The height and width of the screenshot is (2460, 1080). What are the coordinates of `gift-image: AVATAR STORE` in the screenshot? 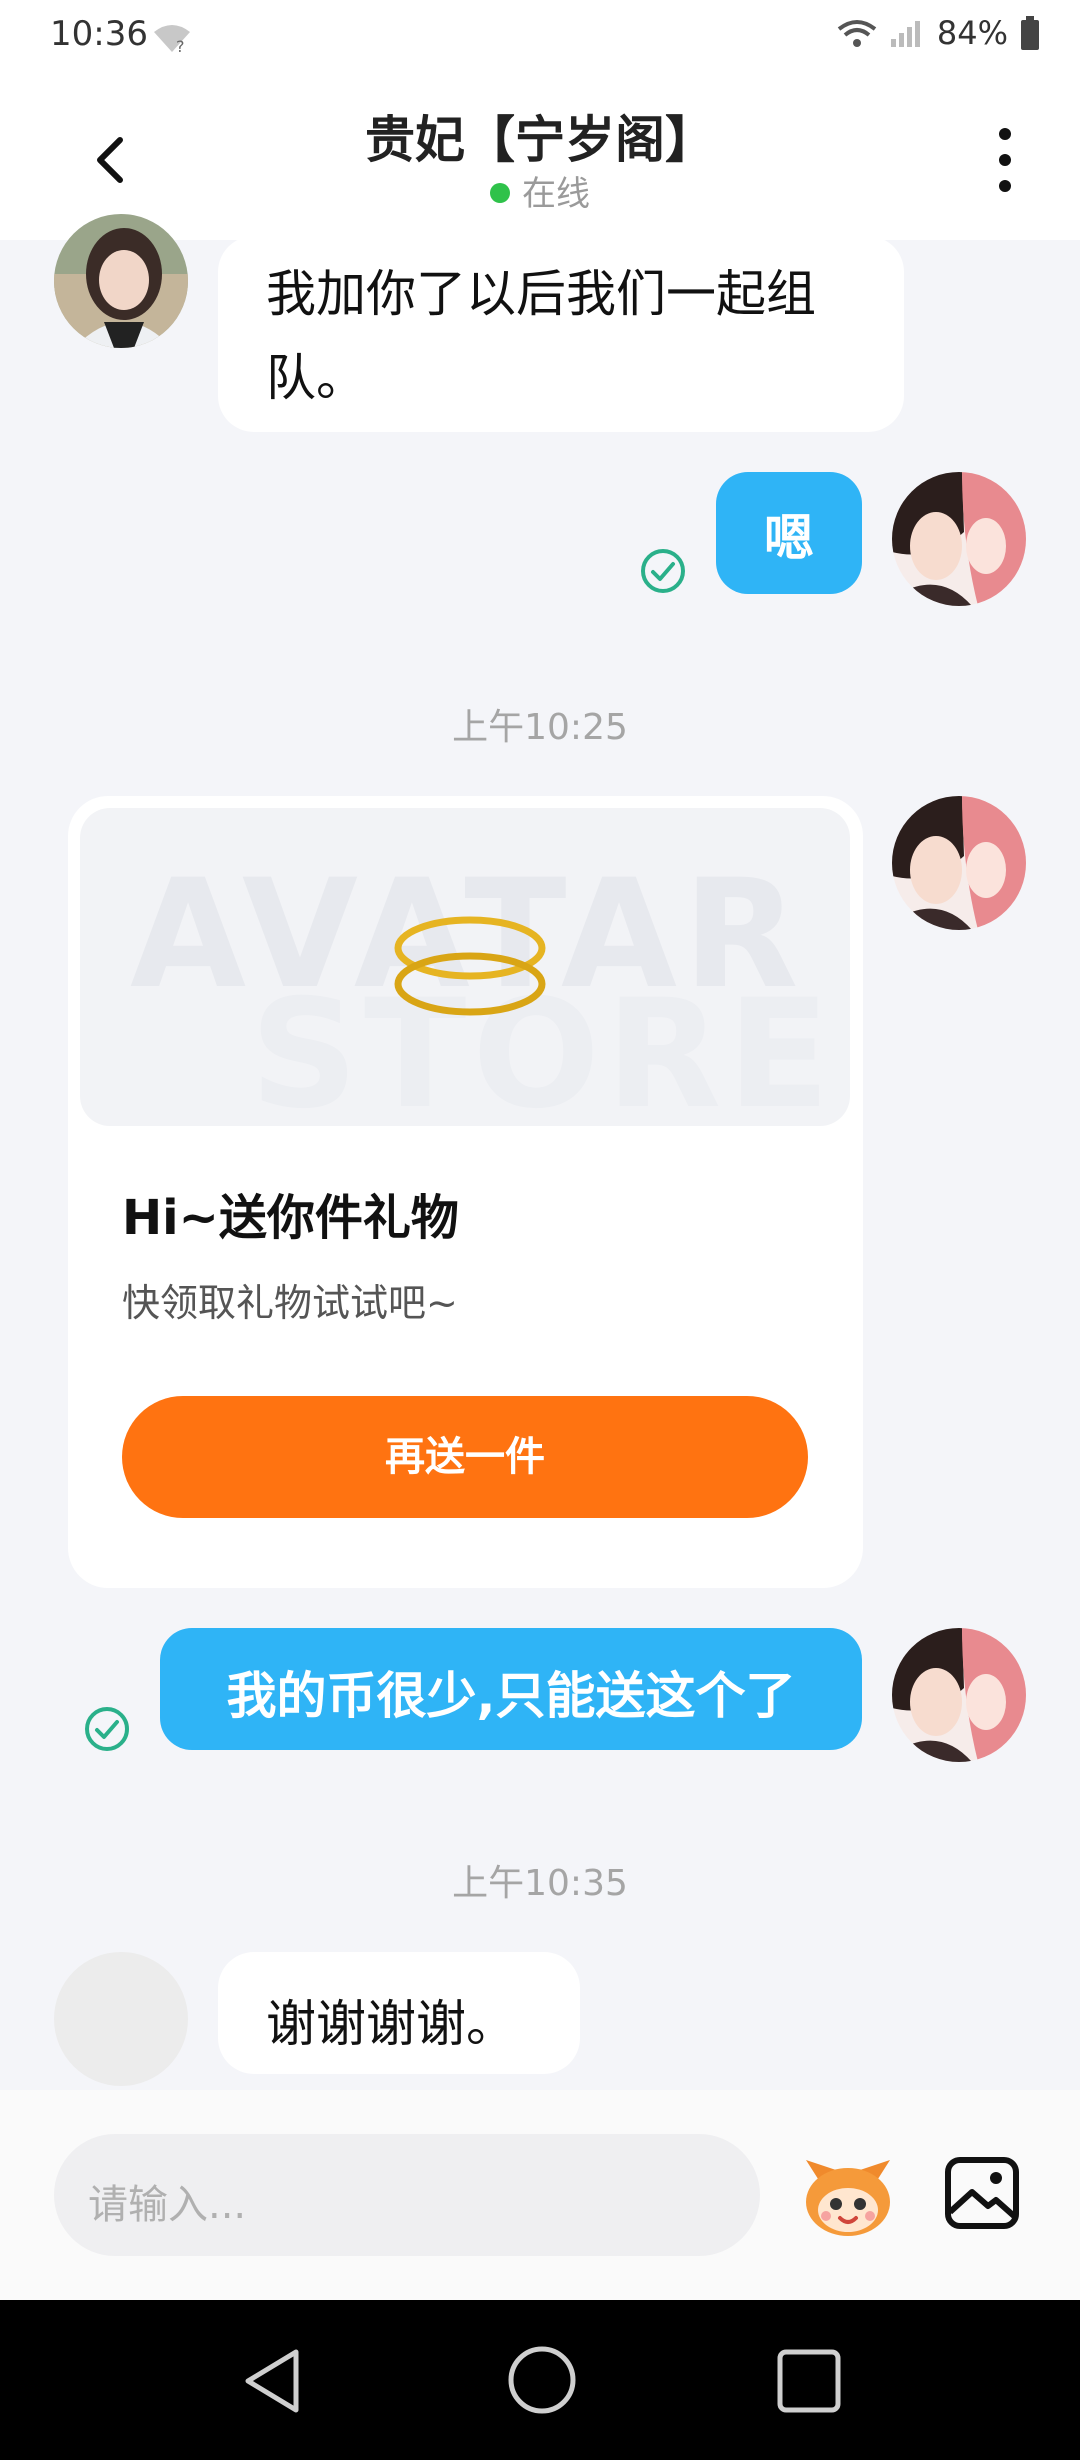 It's located at (465, 967).